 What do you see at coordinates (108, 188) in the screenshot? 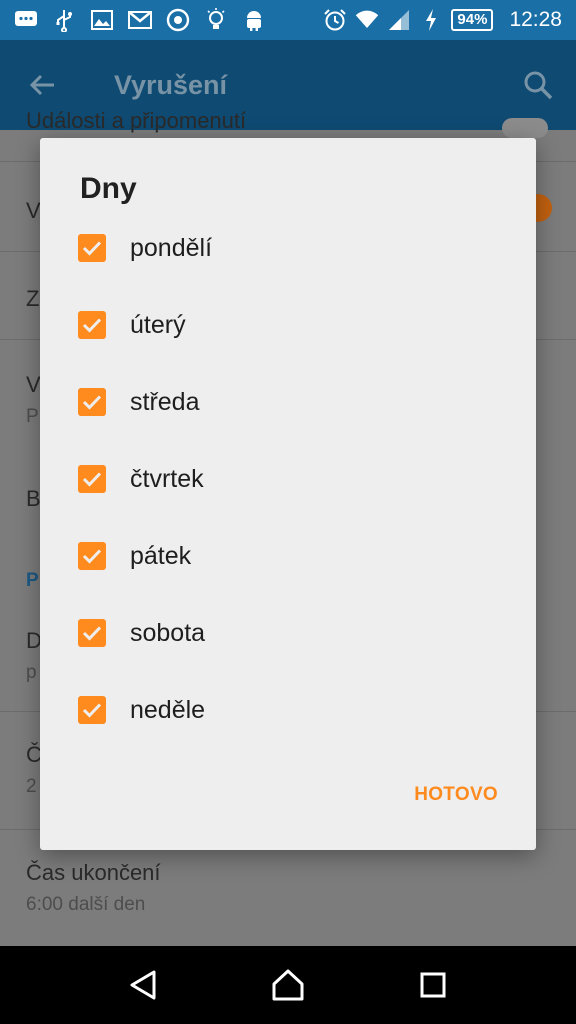
I see `dialog-title: Dny` at bounding box center [108, 188].